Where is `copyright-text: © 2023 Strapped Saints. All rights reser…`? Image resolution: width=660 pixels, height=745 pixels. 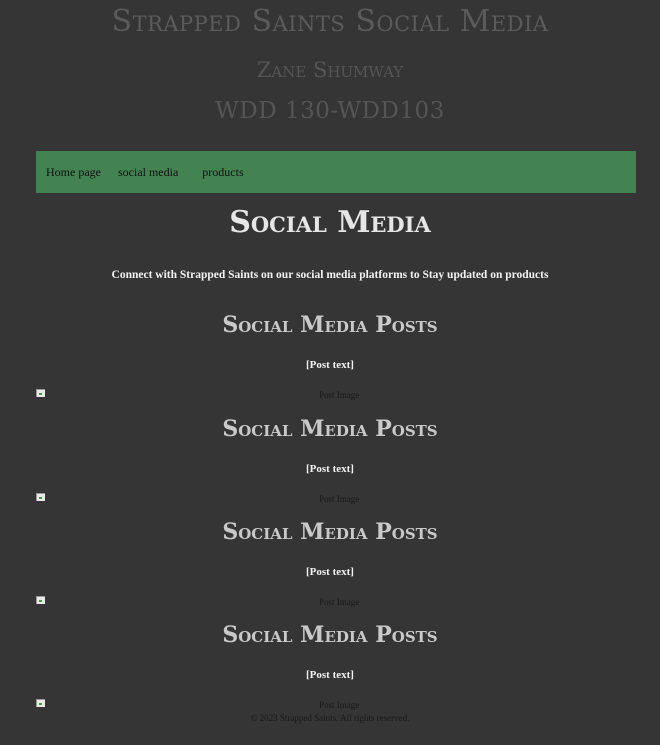 copyright-text: © 2023 Strapped Saints. All rights reser… is located at coordinates (330, 718).